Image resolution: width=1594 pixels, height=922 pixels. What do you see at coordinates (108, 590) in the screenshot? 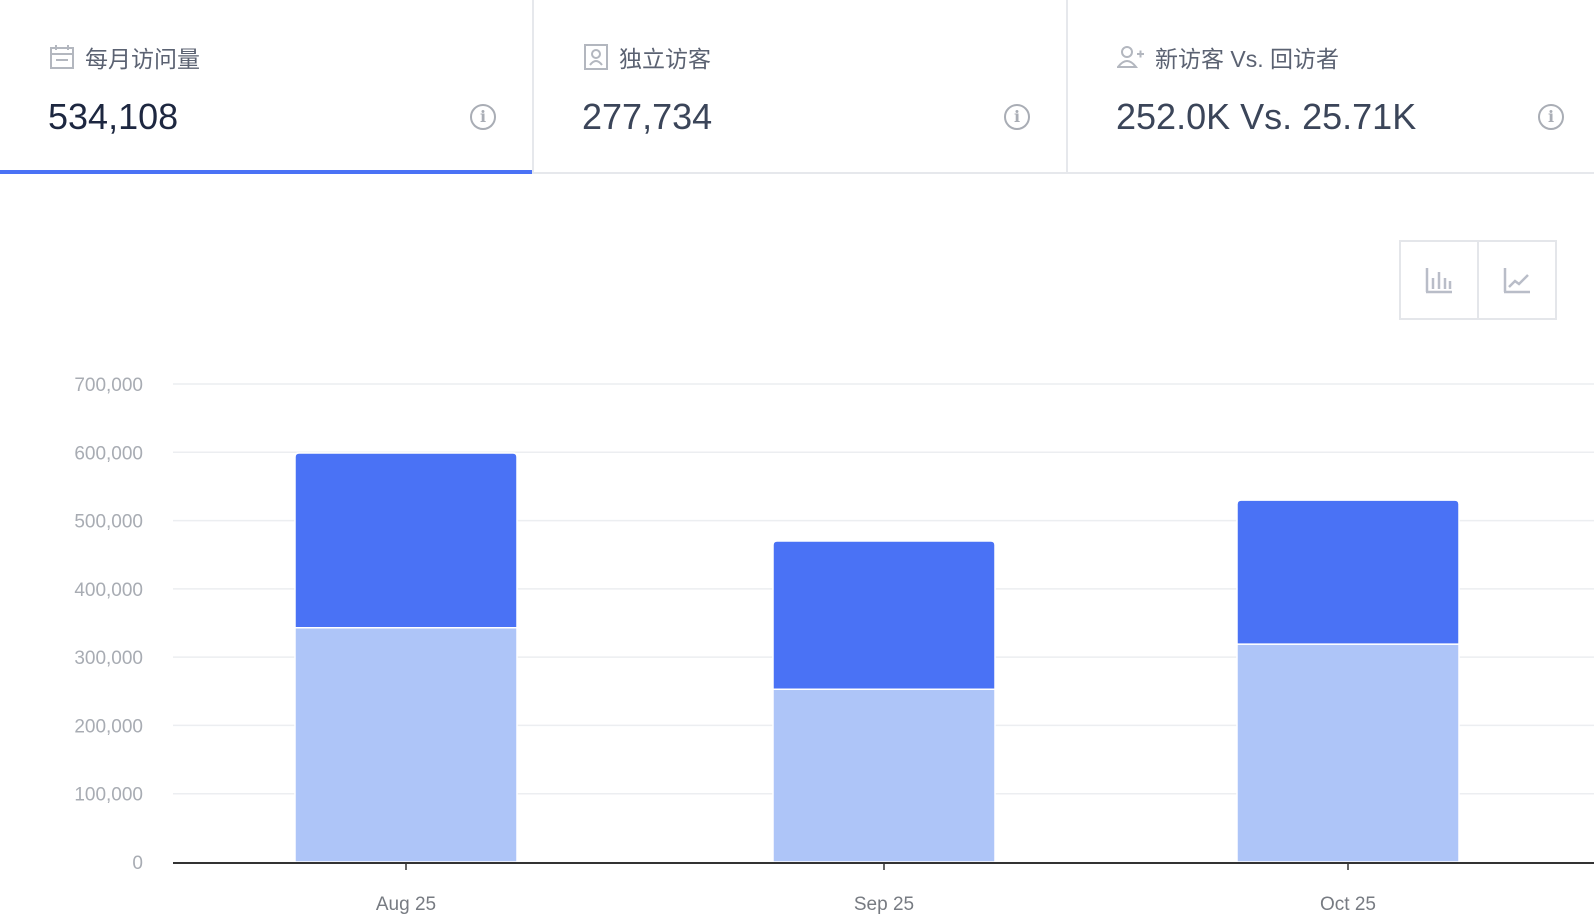
I see `y-tick-label: 400,000` at bounding box center [108, 590].